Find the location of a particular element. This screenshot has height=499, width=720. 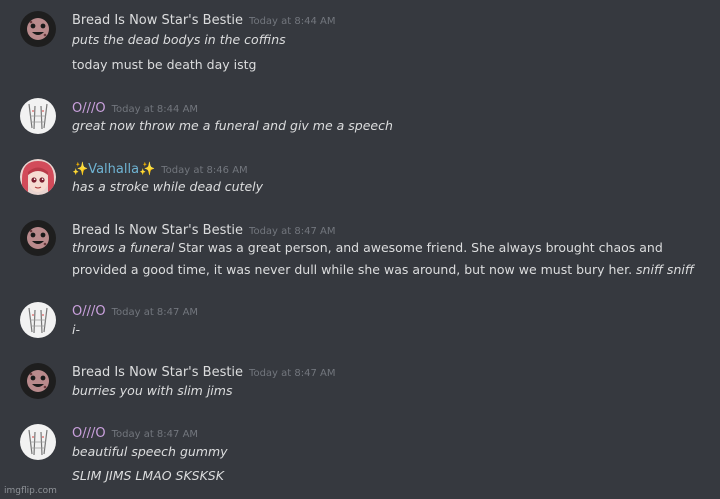

message-line: beautiful speech gummy is located at coordinates (150, 451).